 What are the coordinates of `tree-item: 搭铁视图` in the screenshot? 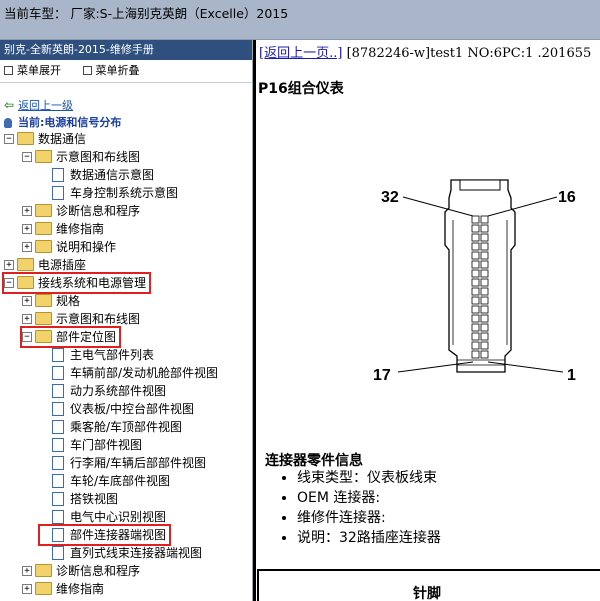 It's located at (79, 499).